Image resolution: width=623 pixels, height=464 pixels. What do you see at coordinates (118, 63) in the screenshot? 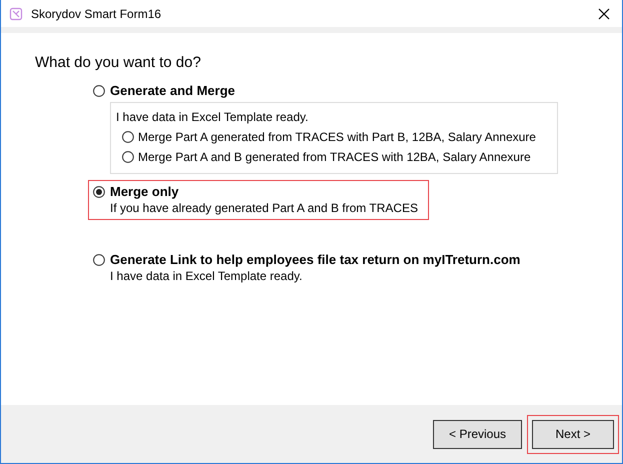
I see `question-heading: What do you want to do?` at bounding box center [118, 63].